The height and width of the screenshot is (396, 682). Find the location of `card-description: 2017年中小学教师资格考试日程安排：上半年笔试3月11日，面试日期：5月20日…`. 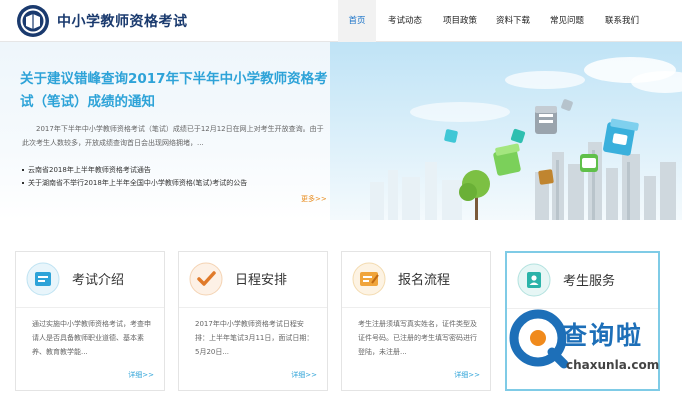

card-description: 2017年中小学教师资格考试日程安排：上半年笔试3月11日，面试日期：5月20日… is located at coordinates (254, 338).